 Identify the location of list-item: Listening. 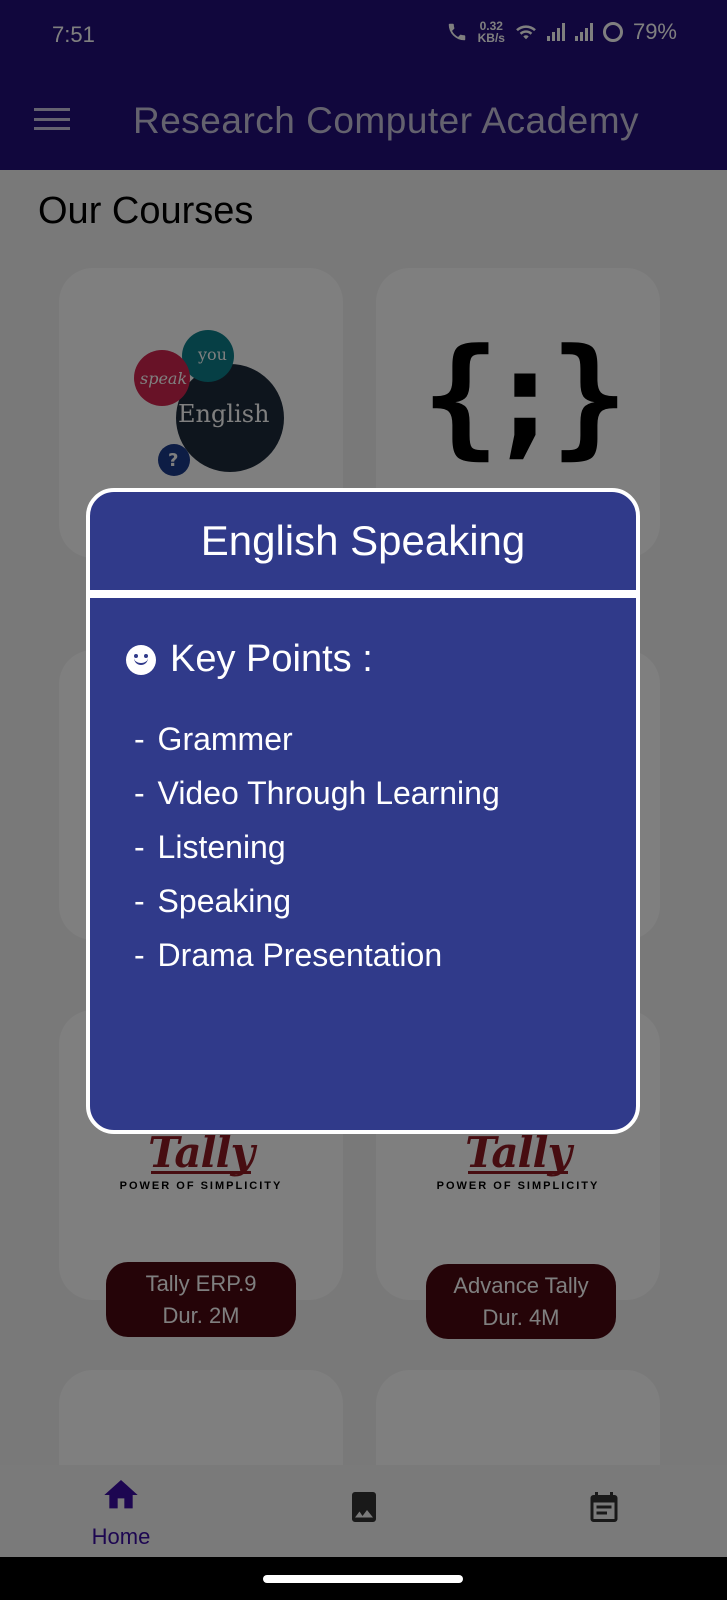
(317, 847).